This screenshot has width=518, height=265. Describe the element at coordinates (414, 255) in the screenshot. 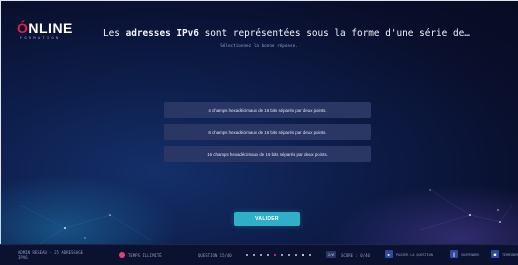

I see `skip-question-label: PASSER LA QUESTION` at that location.